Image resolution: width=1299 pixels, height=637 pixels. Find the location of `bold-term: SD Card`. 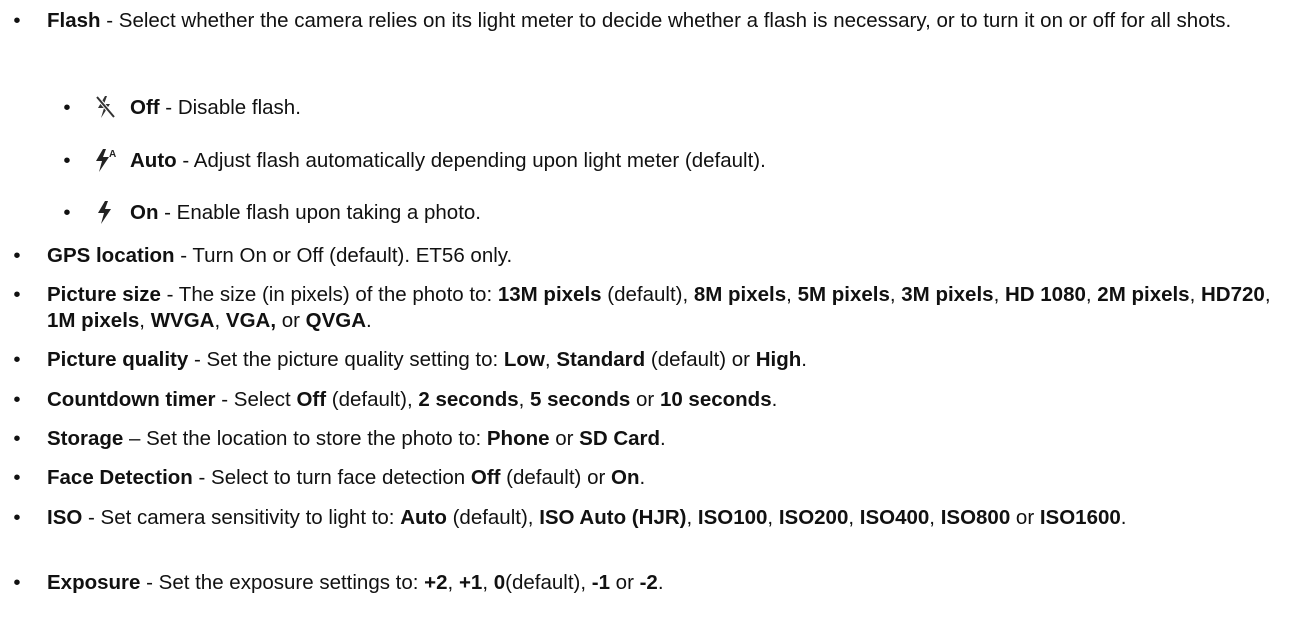

bold-term: SD Card is located at coordinates (620, 438).